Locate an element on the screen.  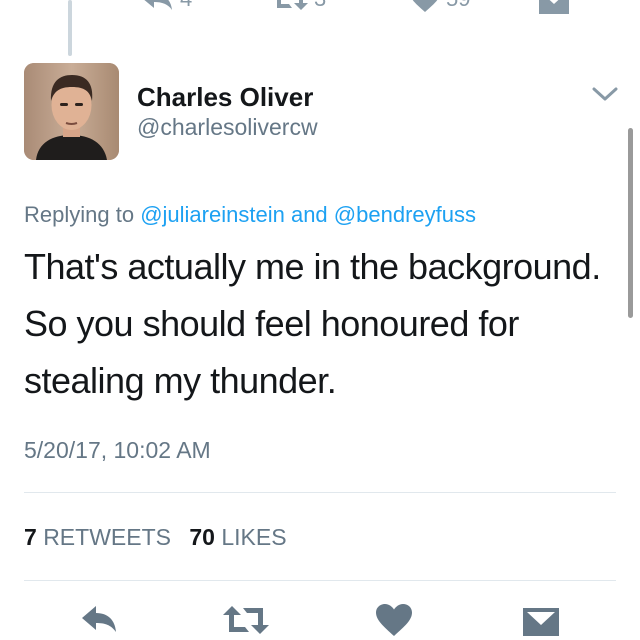
author-display-name: Charles Oliver is located at coordinates (225, 97).